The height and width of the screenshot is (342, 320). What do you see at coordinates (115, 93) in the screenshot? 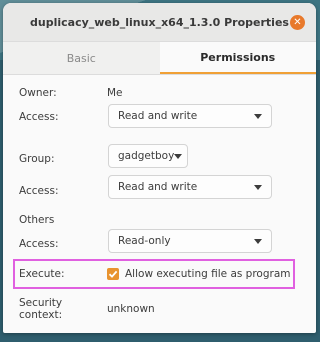
I see `owner-value: Me` at bounding box center [115, 93].